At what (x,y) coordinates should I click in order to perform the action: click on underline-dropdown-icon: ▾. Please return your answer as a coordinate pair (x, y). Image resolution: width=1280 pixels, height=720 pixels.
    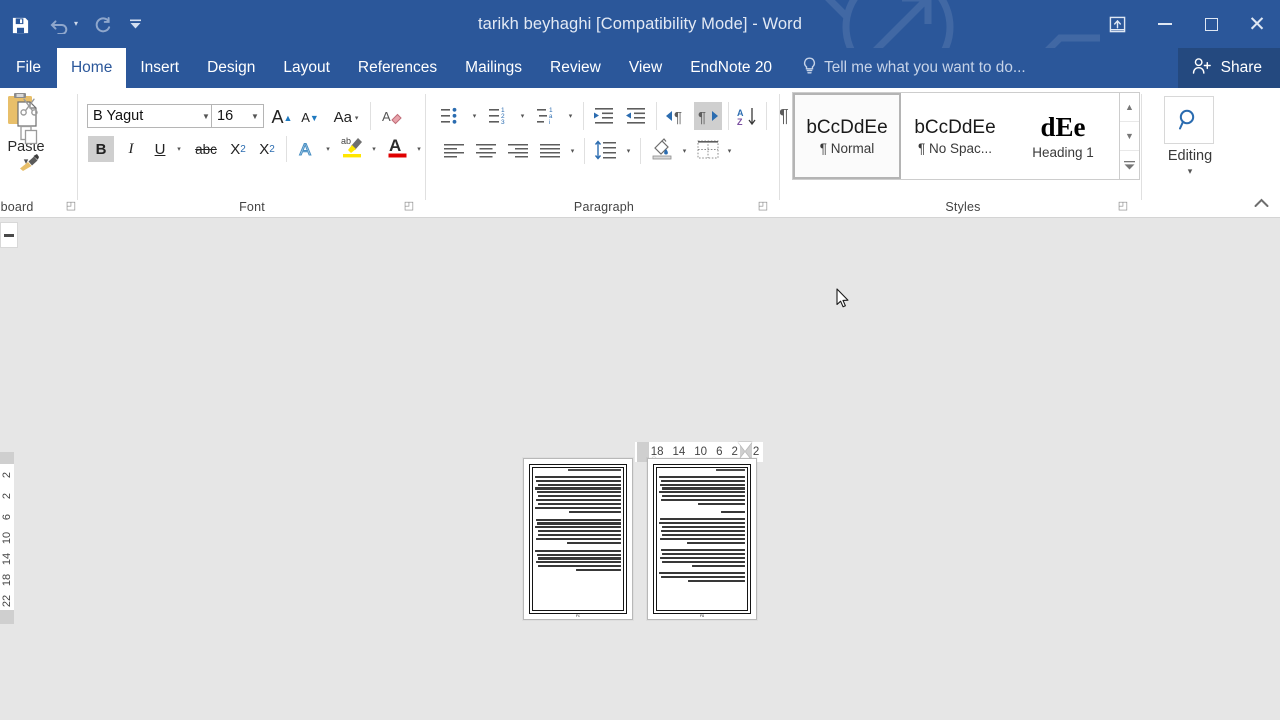
    Looking at the image, I should click on (179, 149).